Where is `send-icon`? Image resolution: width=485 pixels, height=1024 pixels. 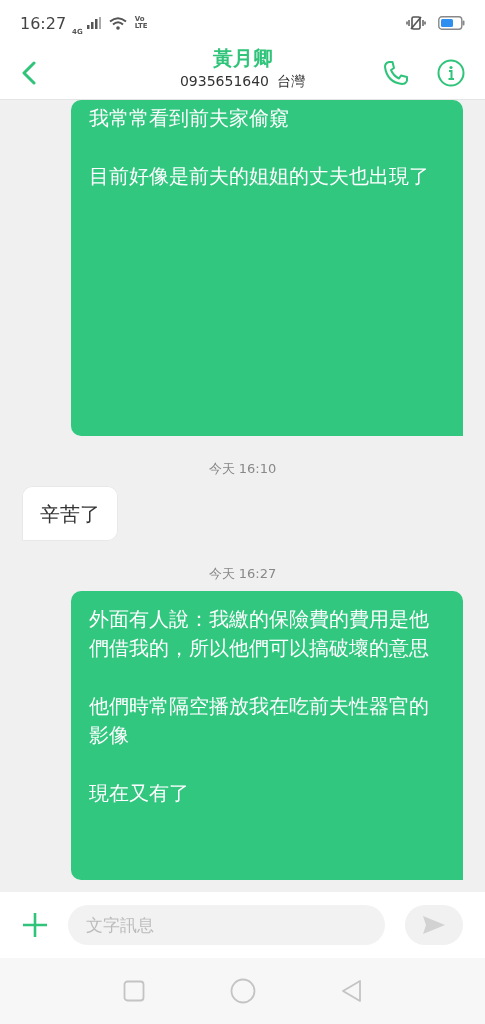 send-icon is located at coordinates (434, 925).